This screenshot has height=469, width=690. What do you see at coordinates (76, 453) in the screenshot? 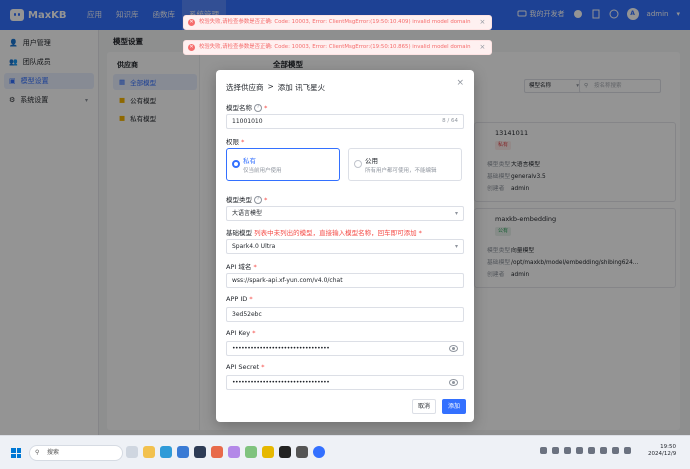
I see `taskbar-search: ⚲ 搜索` at bounding box center [76, 453].